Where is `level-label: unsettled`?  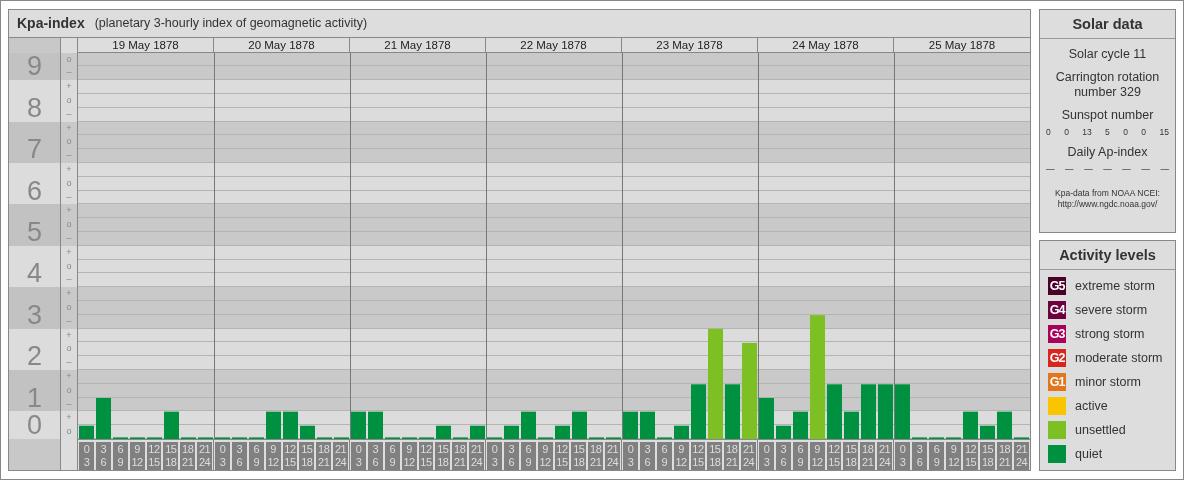 level-label: unsettled is located at coordinates (1100, 430).